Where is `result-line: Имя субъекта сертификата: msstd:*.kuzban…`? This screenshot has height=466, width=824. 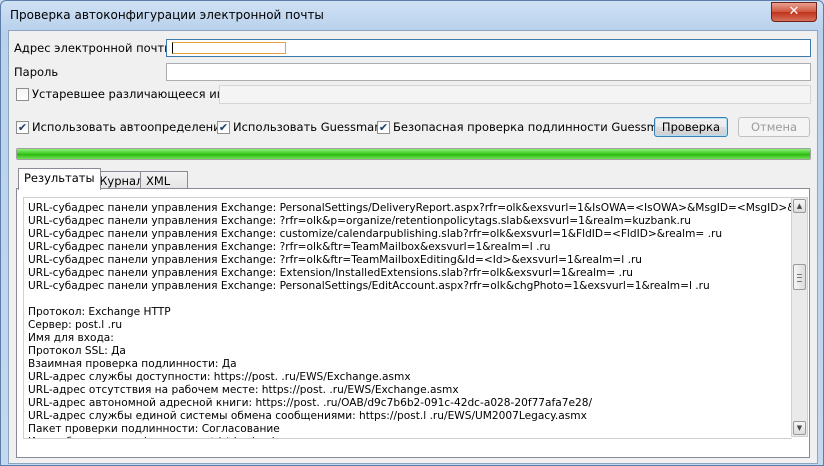 result-line: Имя субъекта сертификата: msstd:*.kuzban… is located at coordinates (409, 437).